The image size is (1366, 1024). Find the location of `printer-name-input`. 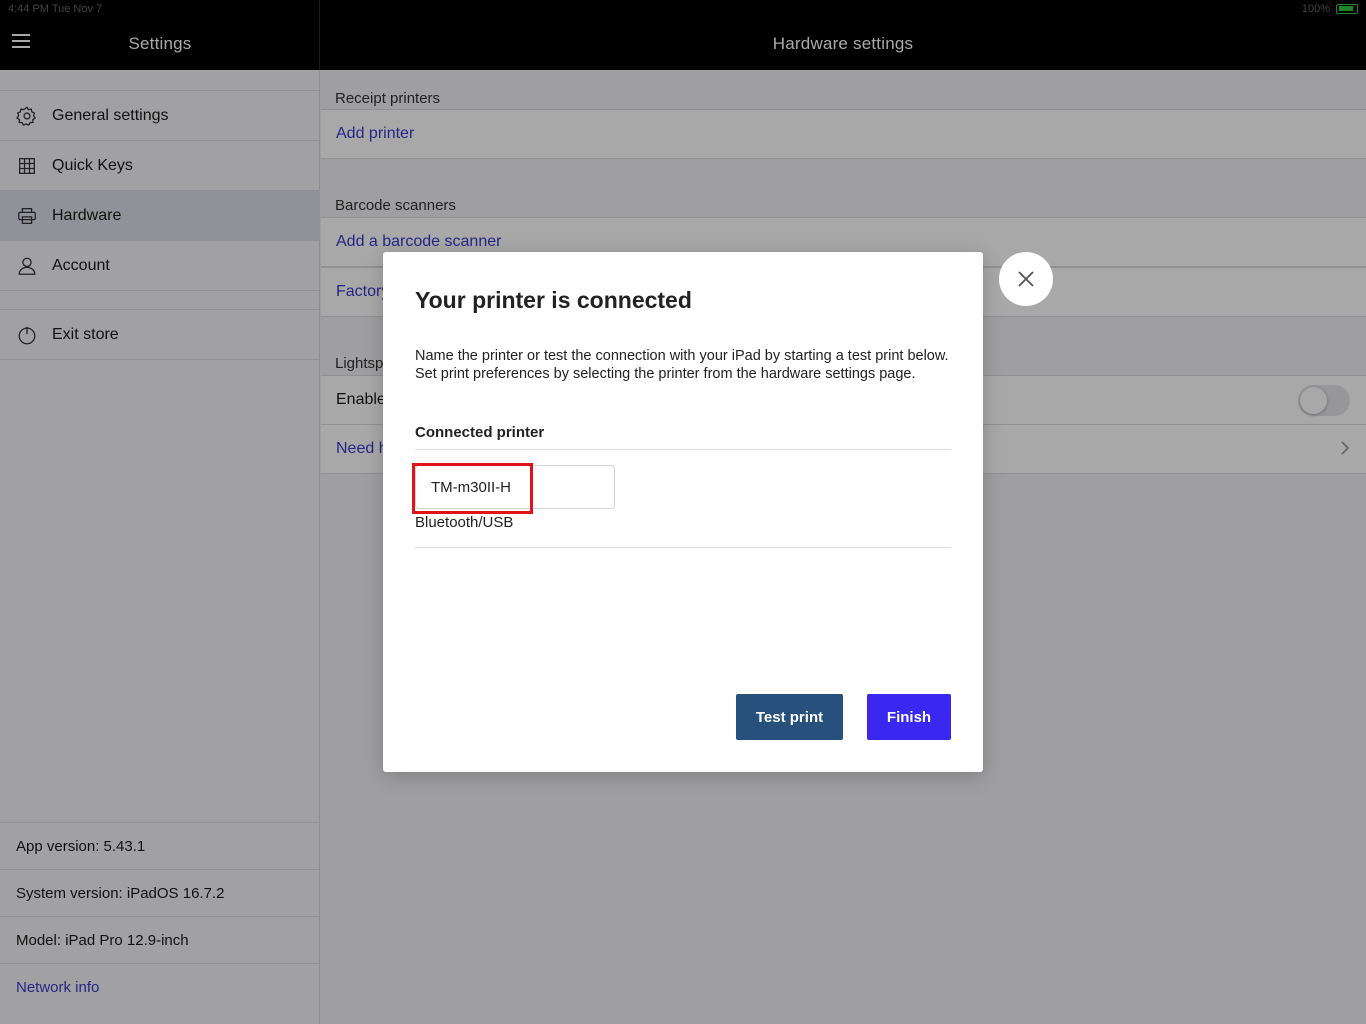

printer-name-input is located at coordinates (515, 487).